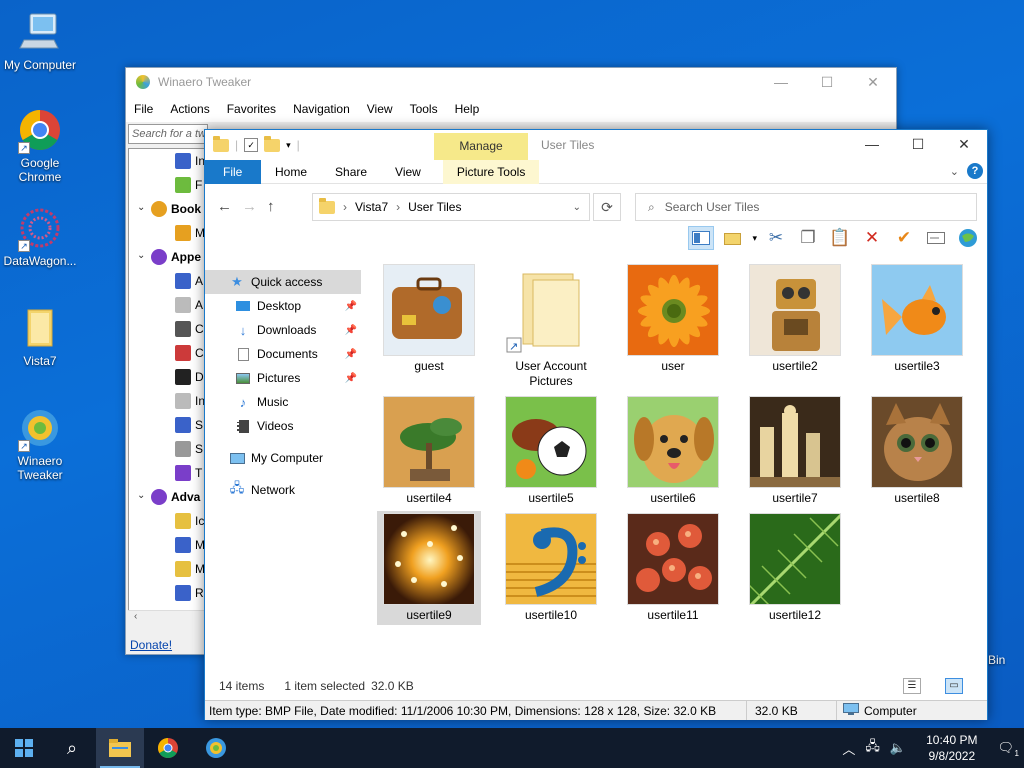 This screenshot has width=1024, height=768. What do you see at coordinates (283, 378) in the screenshot?
I see `nav-item-pictures: Pictures 📌` at bounding box center [283, 378].